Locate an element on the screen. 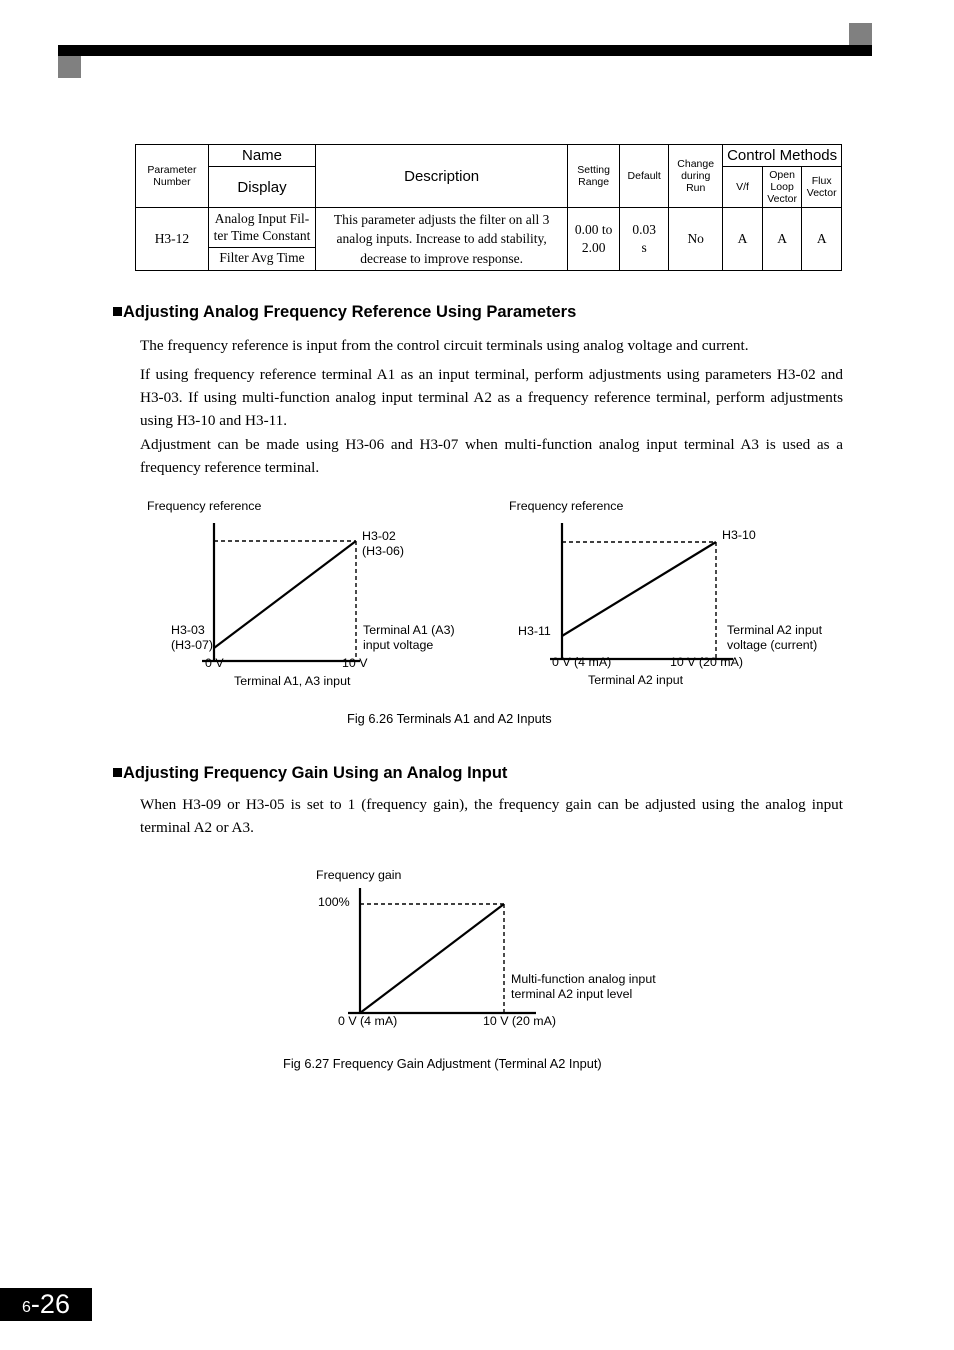  col-header-vf: V/f is located at coordinates (742, 187).